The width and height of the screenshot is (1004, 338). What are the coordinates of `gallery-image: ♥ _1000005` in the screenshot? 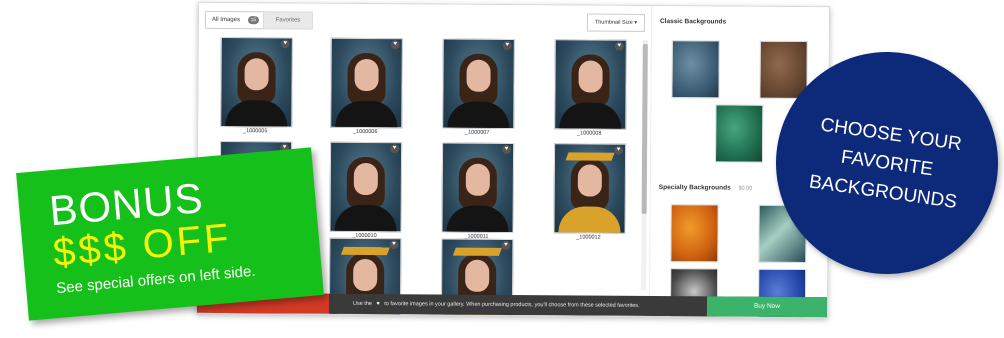 It's located at (256, 87).